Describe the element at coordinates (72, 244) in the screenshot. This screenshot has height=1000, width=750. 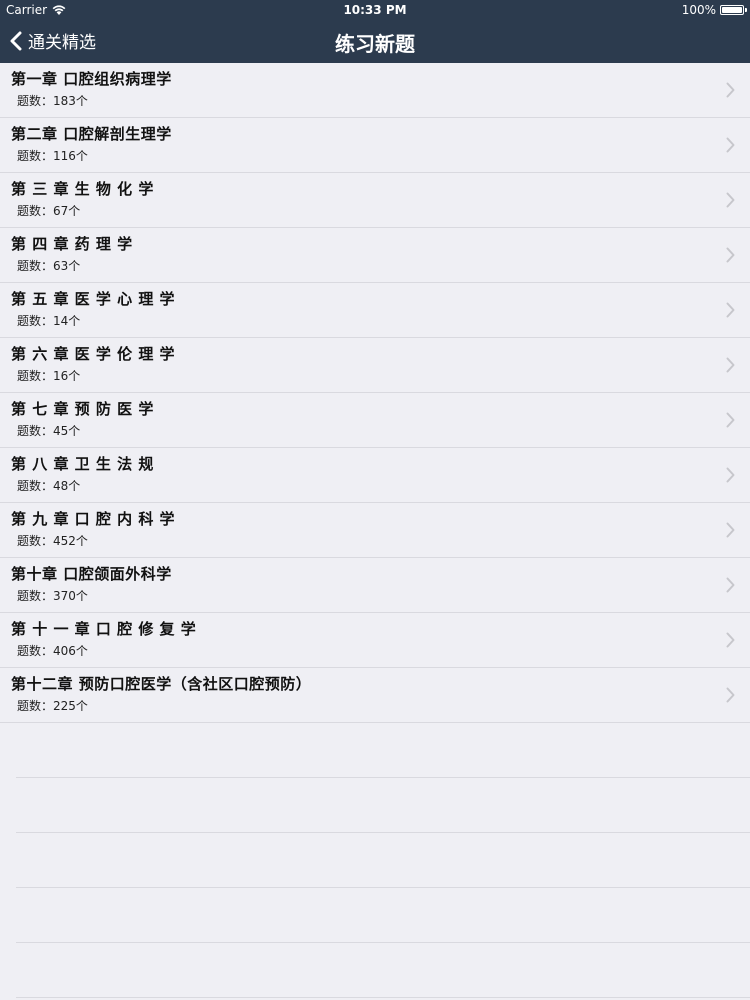
I see `chapter-title: 第 四 章 药 理 学` at that location.